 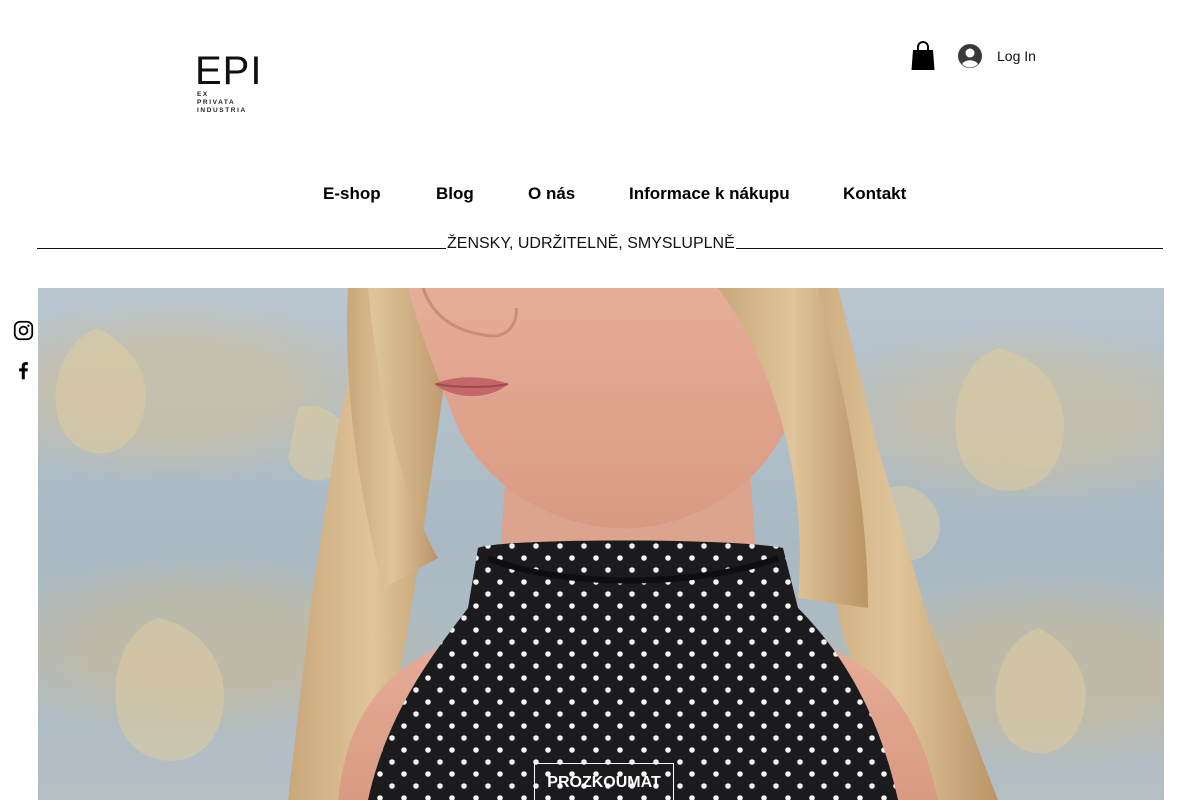 I want to click on logo-sub-line: EX, so click(x=203, y=94).